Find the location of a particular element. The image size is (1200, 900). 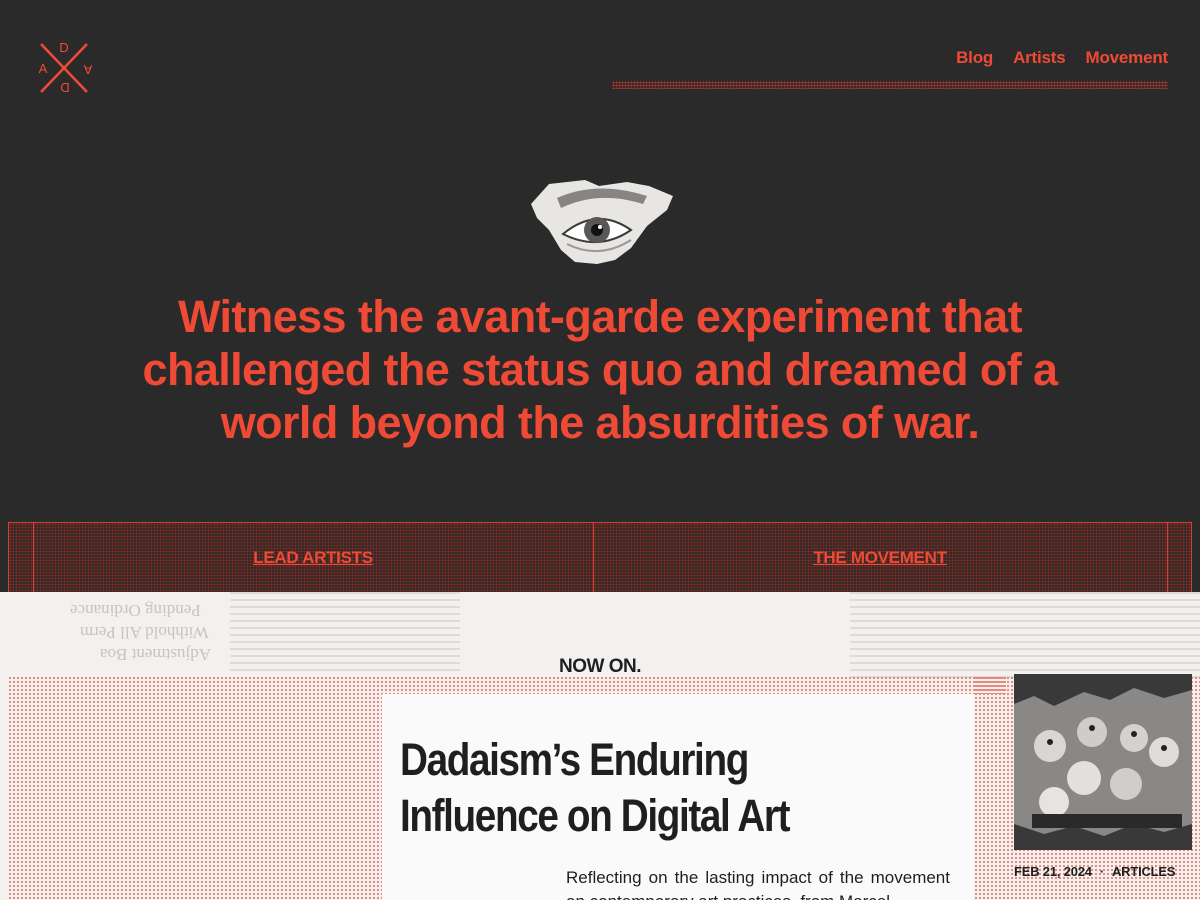

dada-logo-icon: D A D A is located at coordinates (65, 67).